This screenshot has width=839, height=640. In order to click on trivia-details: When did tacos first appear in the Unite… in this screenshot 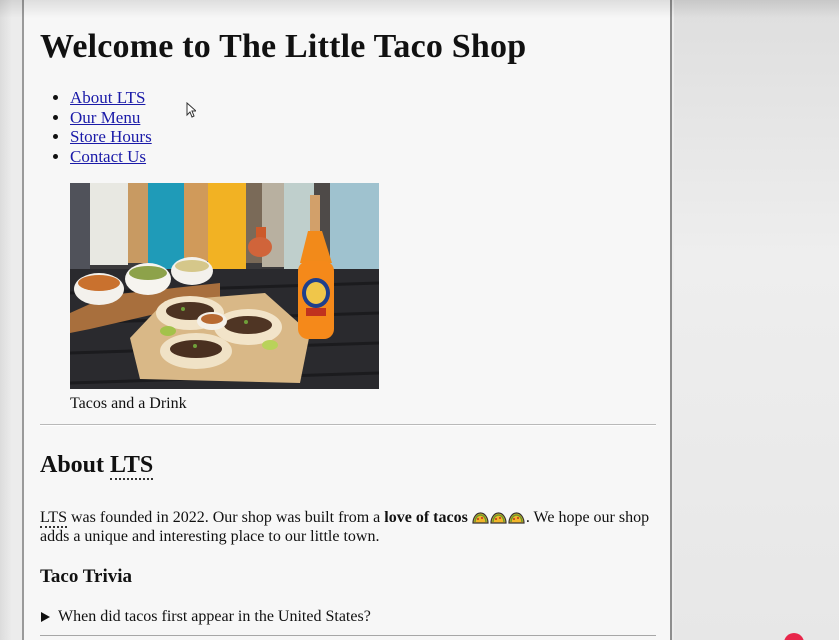, I will do `click(348, 617)`.